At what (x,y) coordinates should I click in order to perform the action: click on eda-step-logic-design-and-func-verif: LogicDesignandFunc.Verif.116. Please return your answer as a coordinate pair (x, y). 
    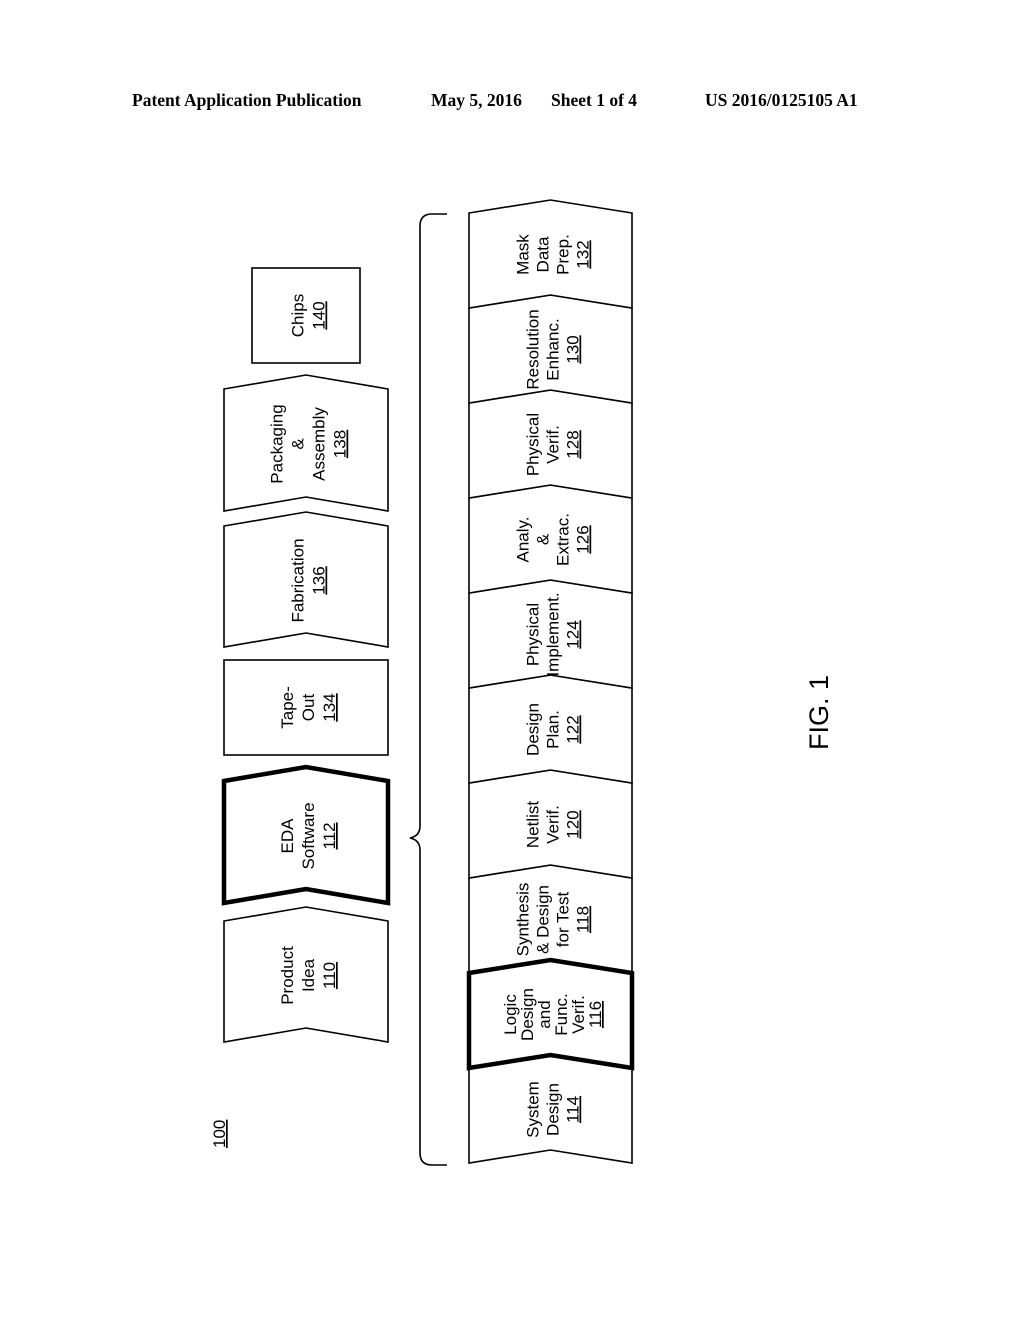
    Looking at the image, I should click on (550, 1014).